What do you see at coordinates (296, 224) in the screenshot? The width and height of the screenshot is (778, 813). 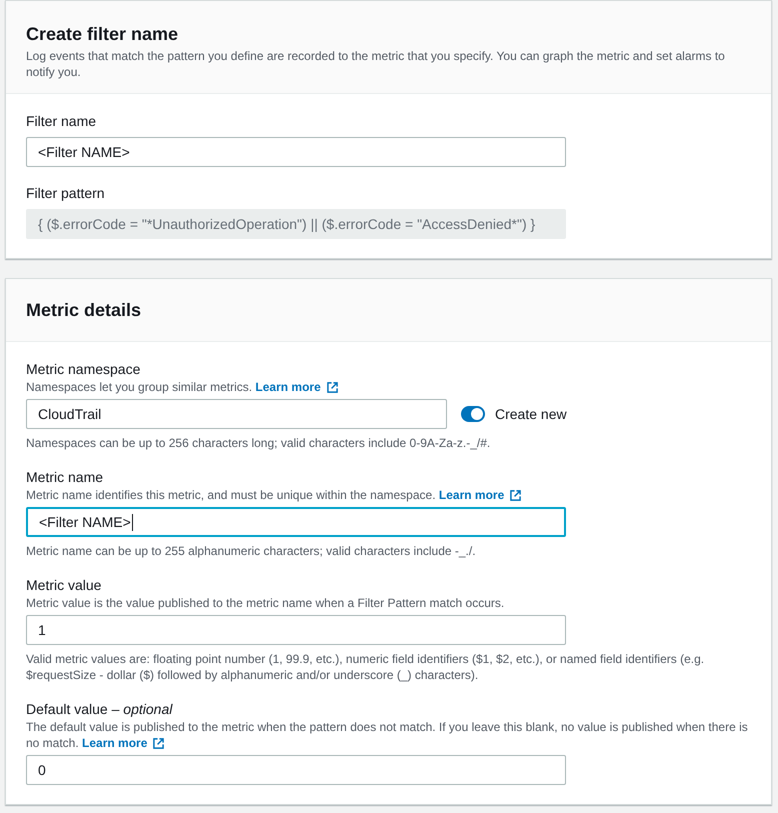 I see `readonly-field: { ($.errorCode = "*UnauthorizedOperation") || ($.errorCode = "AccessDenied*") }` at bounding box center [296, 224].